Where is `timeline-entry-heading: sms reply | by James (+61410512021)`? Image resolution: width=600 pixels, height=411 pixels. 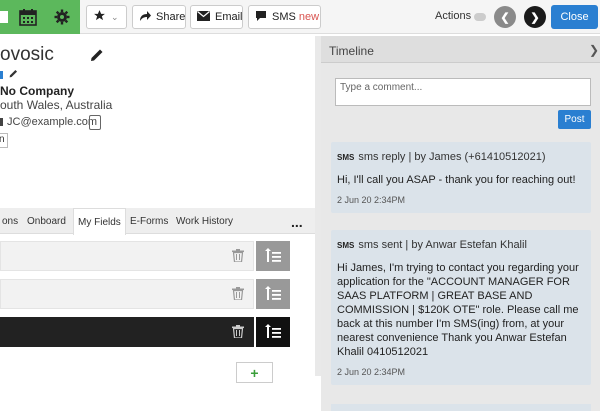 timeline-entry-heading: sms reply | by James (+61410512021) is located at coordinates (452, 157).